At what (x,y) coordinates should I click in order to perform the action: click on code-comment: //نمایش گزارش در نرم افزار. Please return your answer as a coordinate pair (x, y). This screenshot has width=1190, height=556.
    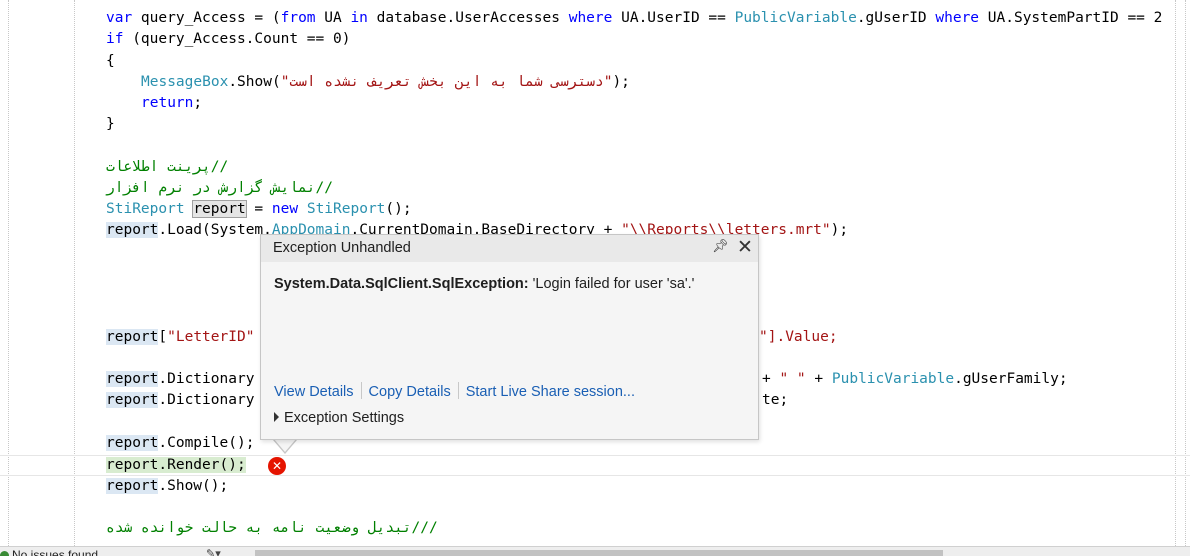
    Looking at the image, I should click on (219, 188).